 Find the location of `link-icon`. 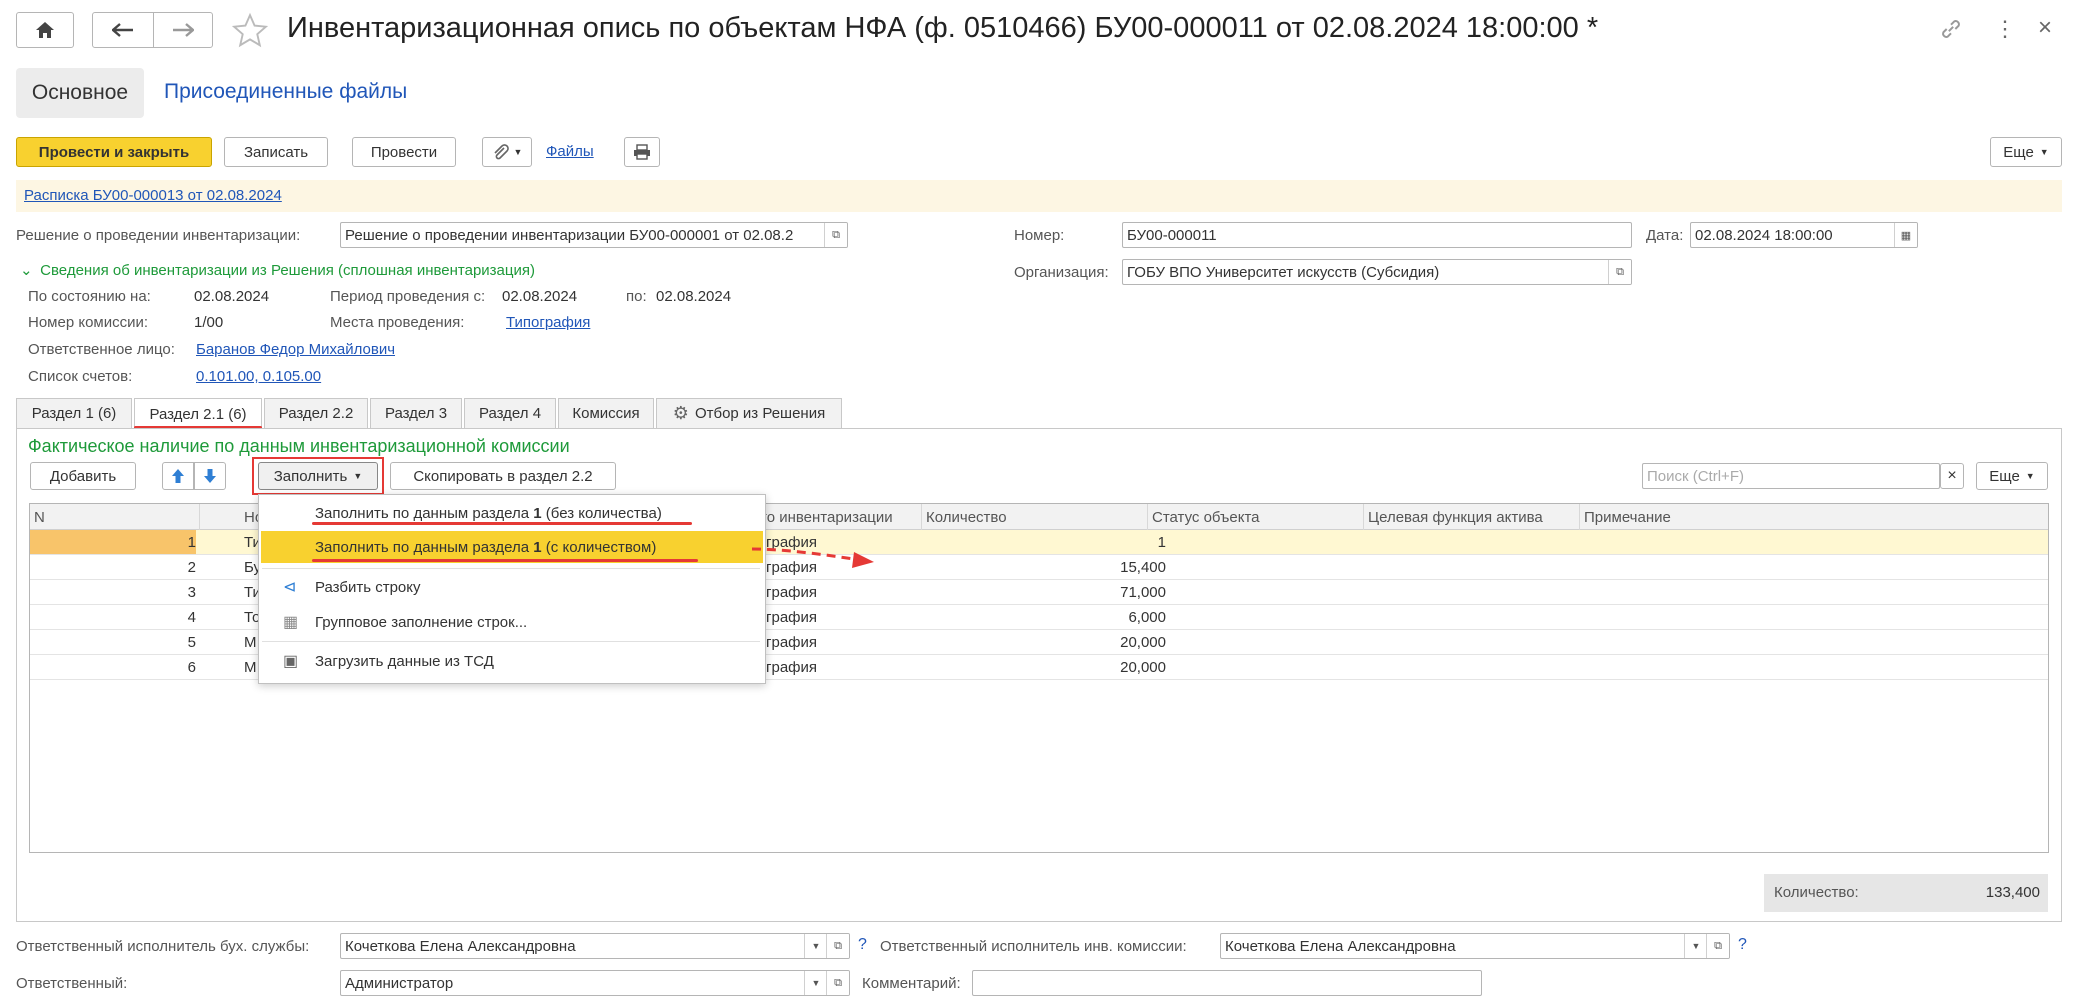

link-icon is located at coordinates (1951, 31).